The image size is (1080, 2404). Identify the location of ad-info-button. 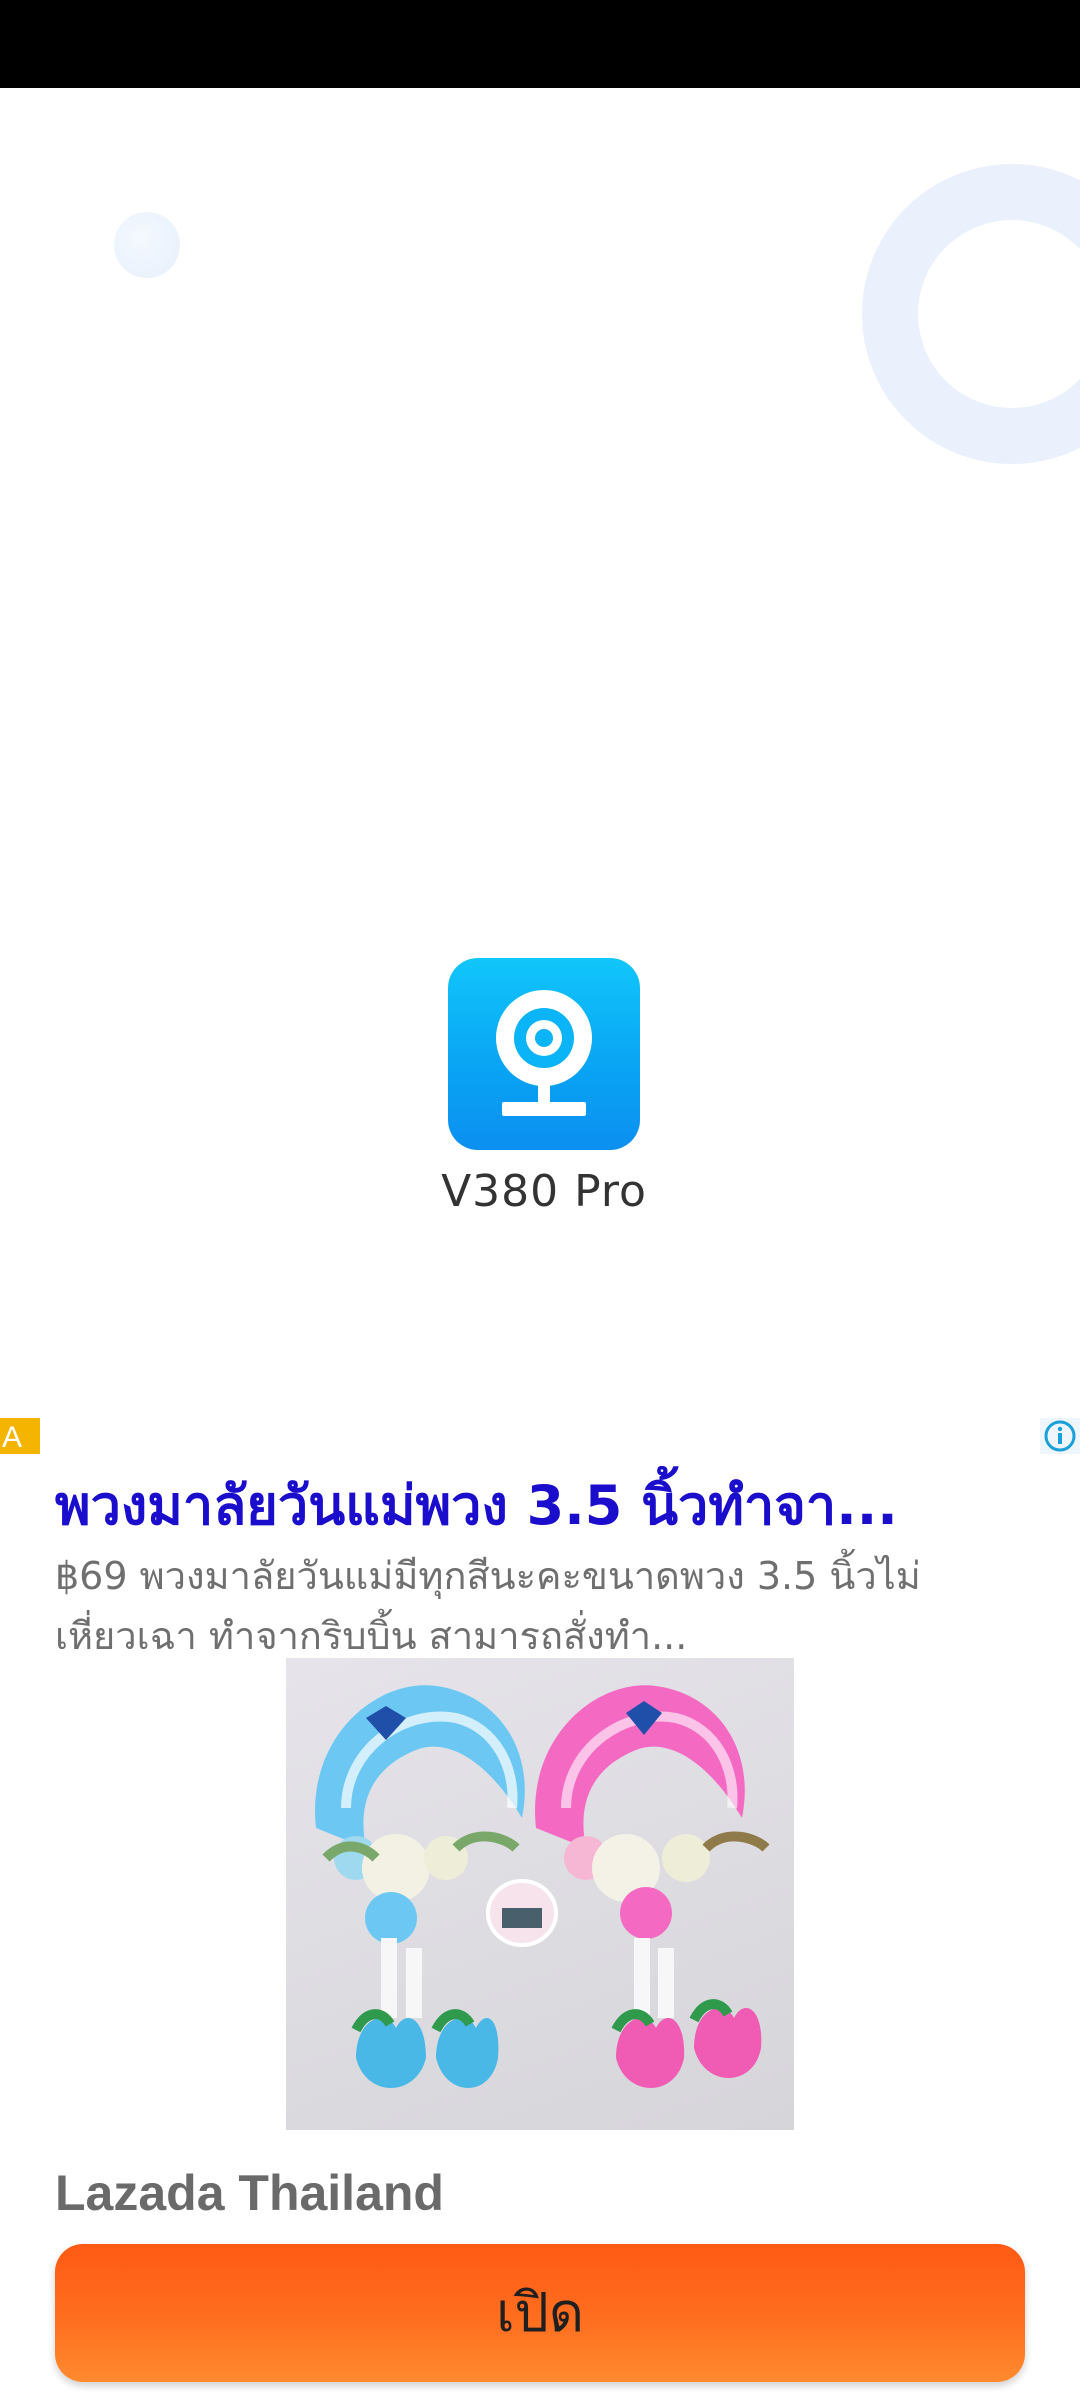
(1060, 1436).